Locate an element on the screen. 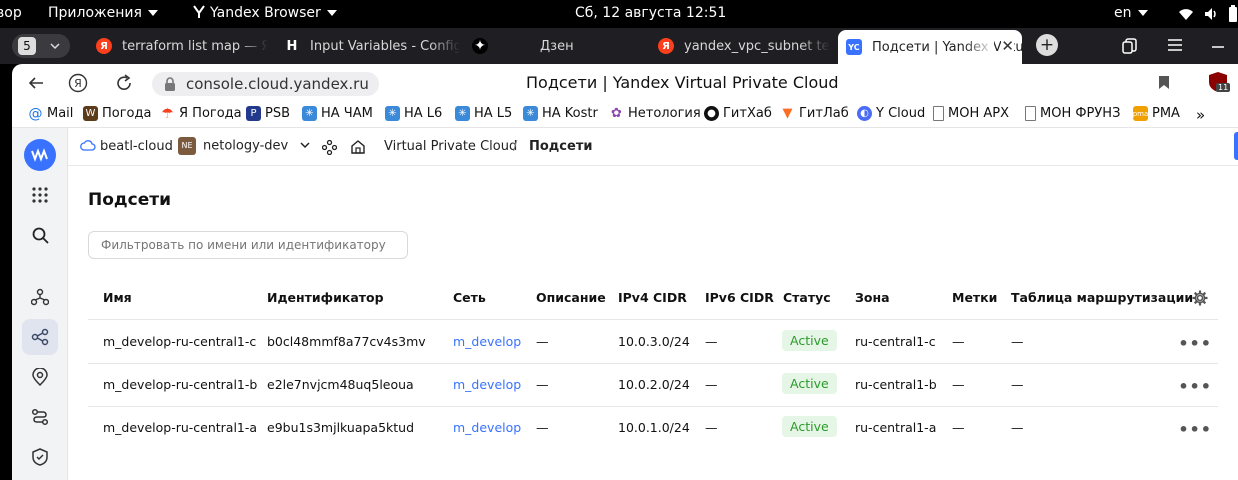  col-ipv6: IPv6 CIDR is located at coordinates (739, 297).